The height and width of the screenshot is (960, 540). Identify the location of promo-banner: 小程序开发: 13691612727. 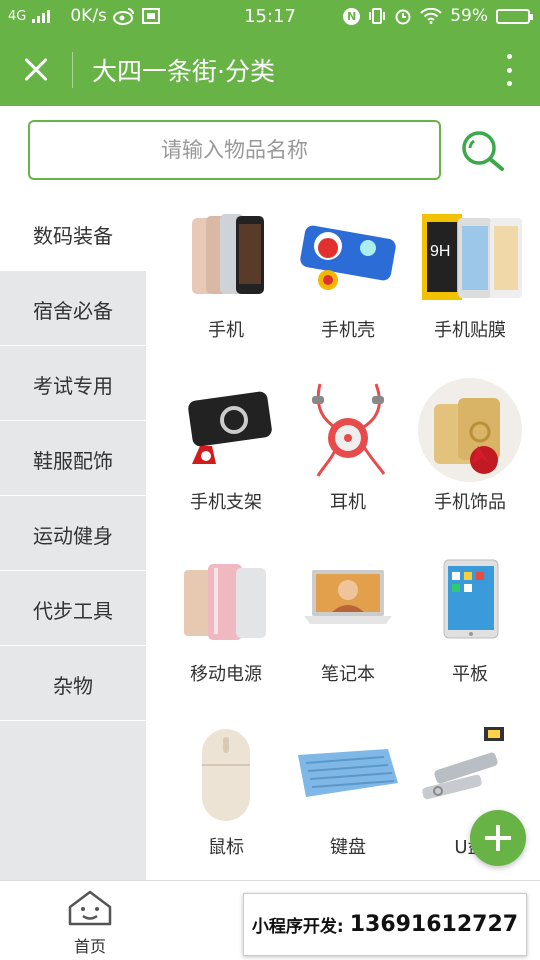
(385, 924).